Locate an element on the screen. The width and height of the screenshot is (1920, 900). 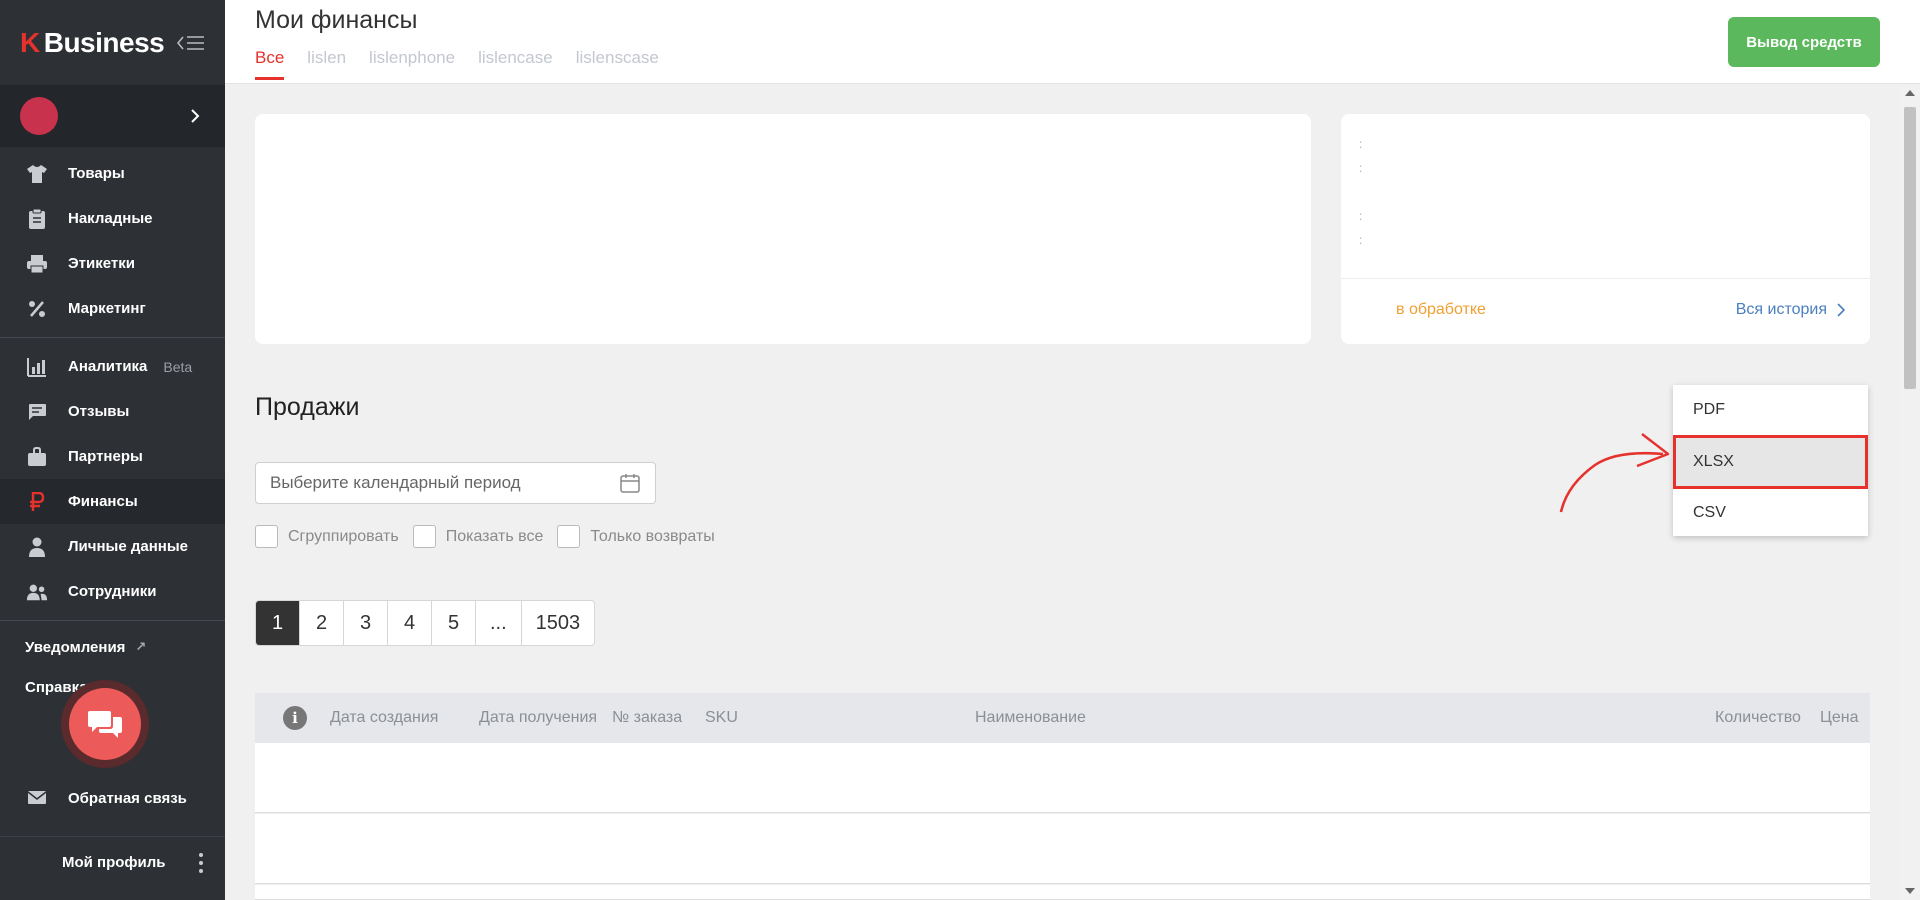
column-sku: SKU is located at coordinates (721, 718).